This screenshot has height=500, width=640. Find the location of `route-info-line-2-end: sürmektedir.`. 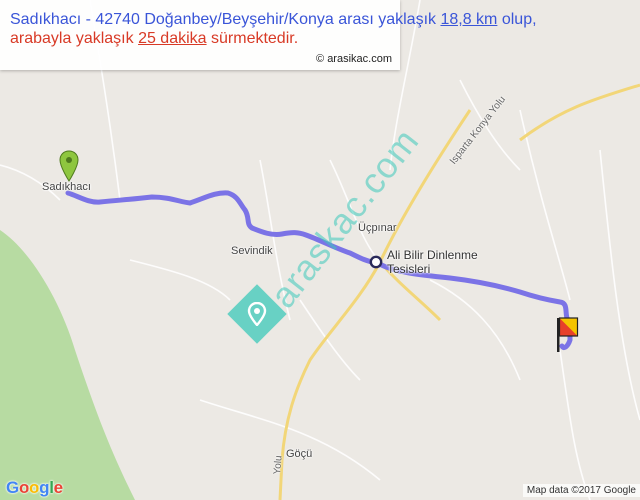

route-info-line-2-end: sürmektedir. is located at coordinates (252, 38).